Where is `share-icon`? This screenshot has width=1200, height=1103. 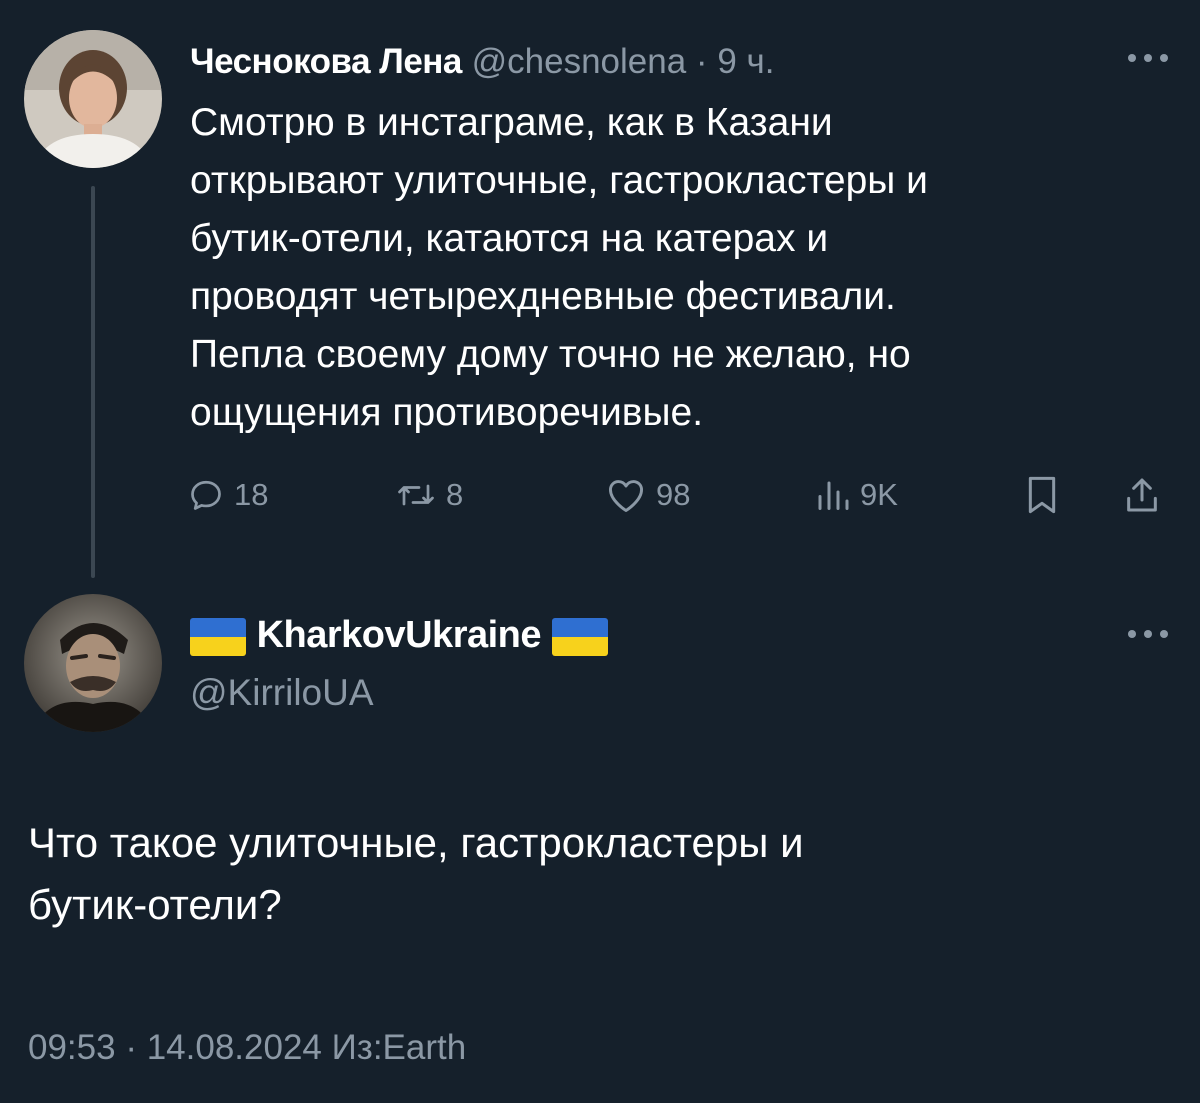 share-icon is located at coordinates (1142, 495).